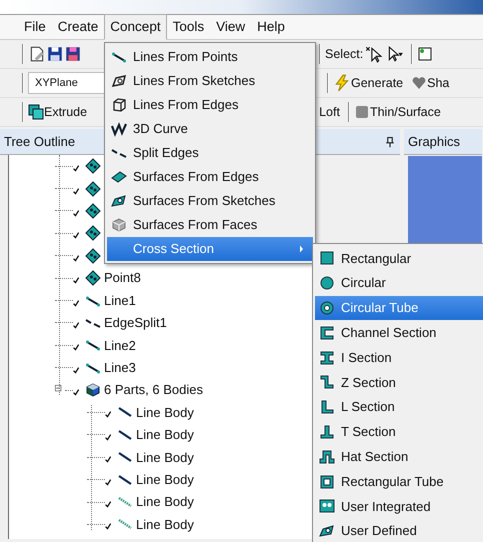 This screenshot has height=542, width=483. What do you see at coordinates (399, 506) in the screenshot?
I see `menu-item: User Integrated` at bounding box center [399, 506].